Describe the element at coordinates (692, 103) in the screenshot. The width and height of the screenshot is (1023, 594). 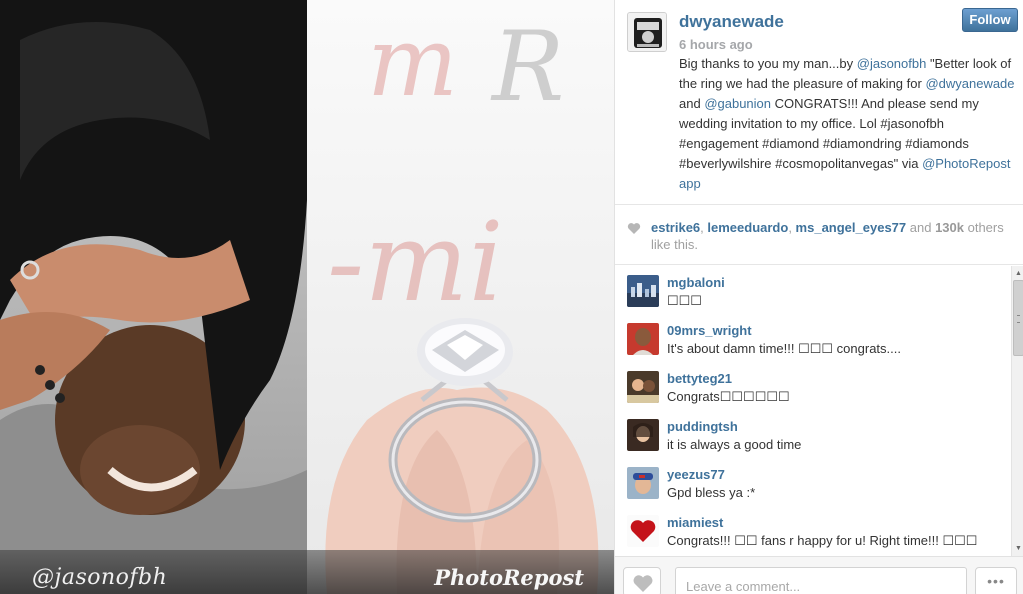
I see `caption-text: and` at that location.